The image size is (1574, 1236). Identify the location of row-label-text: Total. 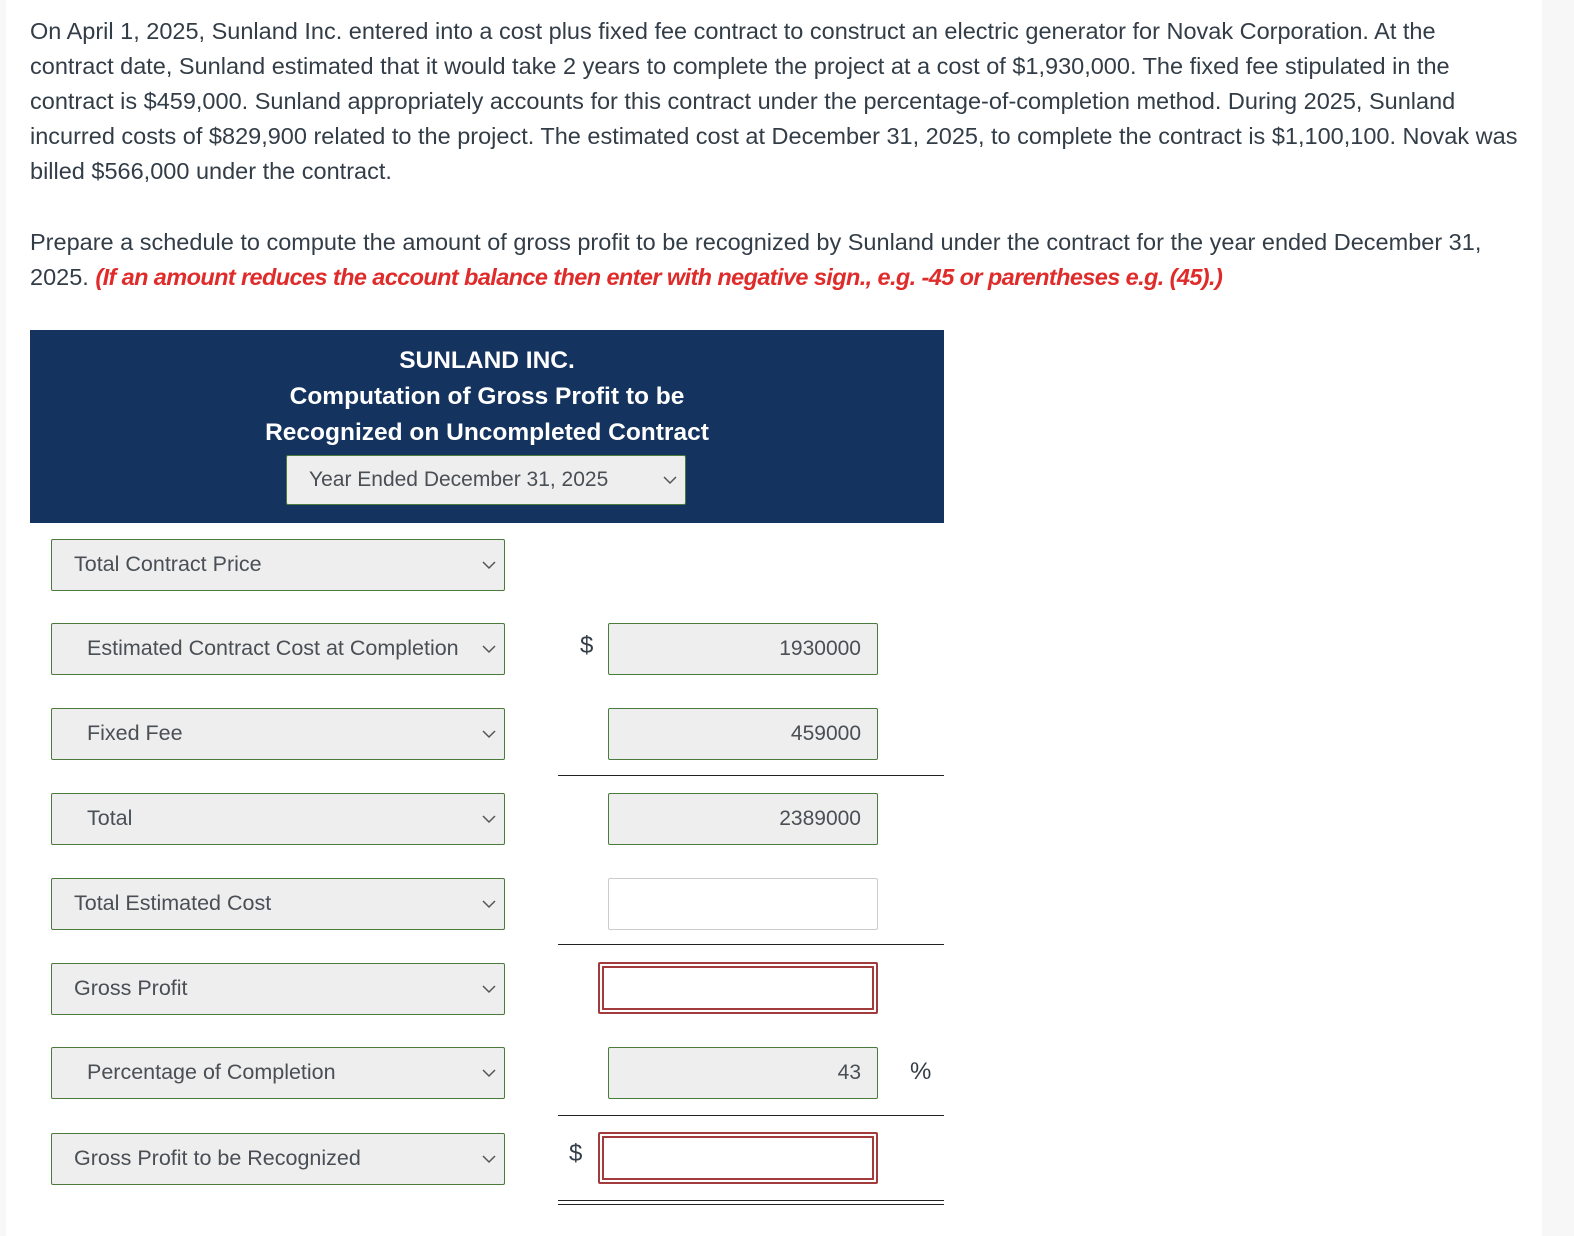
(110, 818).